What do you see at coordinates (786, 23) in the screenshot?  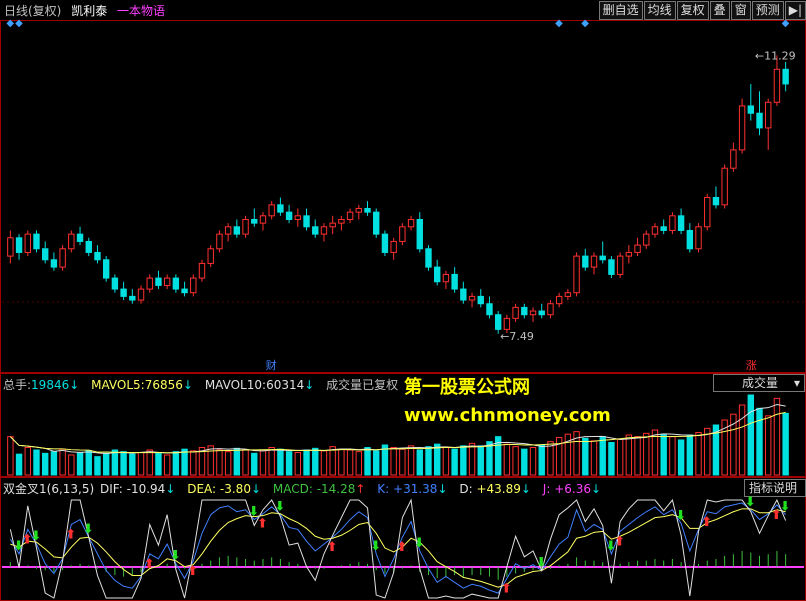 I see `diamond-marker-icon: ◆` at bounding box center [786, 23].